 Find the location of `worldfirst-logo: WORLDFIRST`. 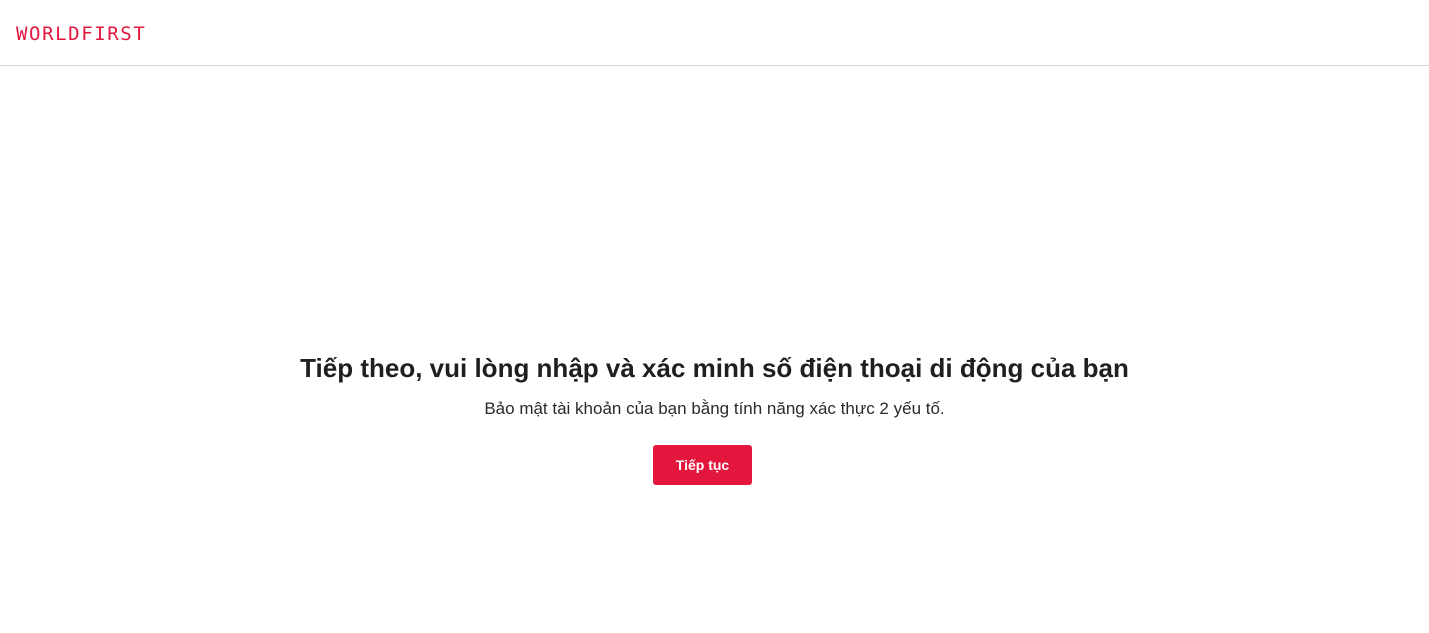

worldfirst-logo: WORLDFIRST is located at coordinates (81, 34).